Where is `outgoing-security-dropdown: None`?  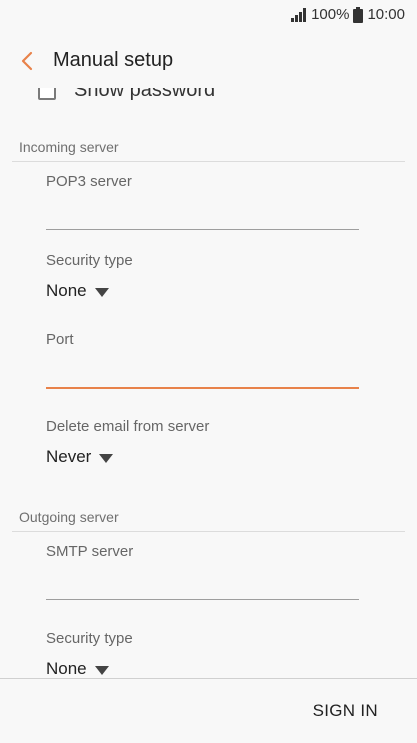 outgoing-security-dropdown: None is located at coordinates (77, 668).